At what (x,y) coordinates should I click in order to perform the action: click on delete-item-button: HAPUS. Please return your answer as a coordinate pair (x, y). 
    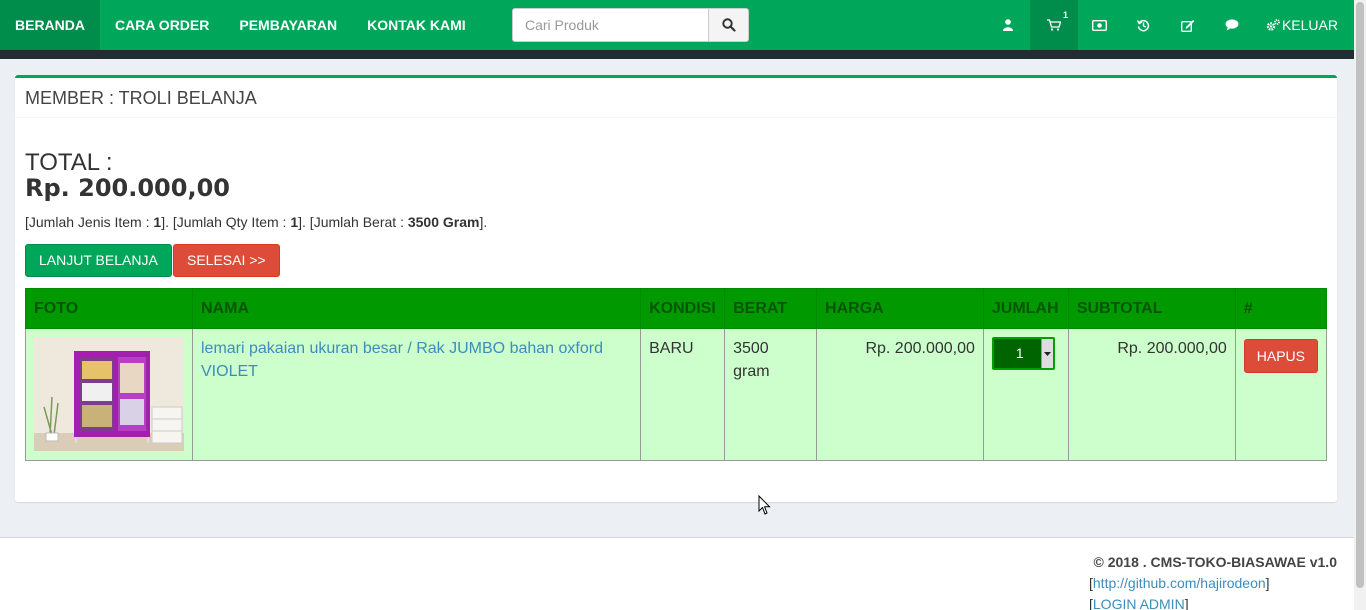
    Looking at the image, I should click on (1280, 356).